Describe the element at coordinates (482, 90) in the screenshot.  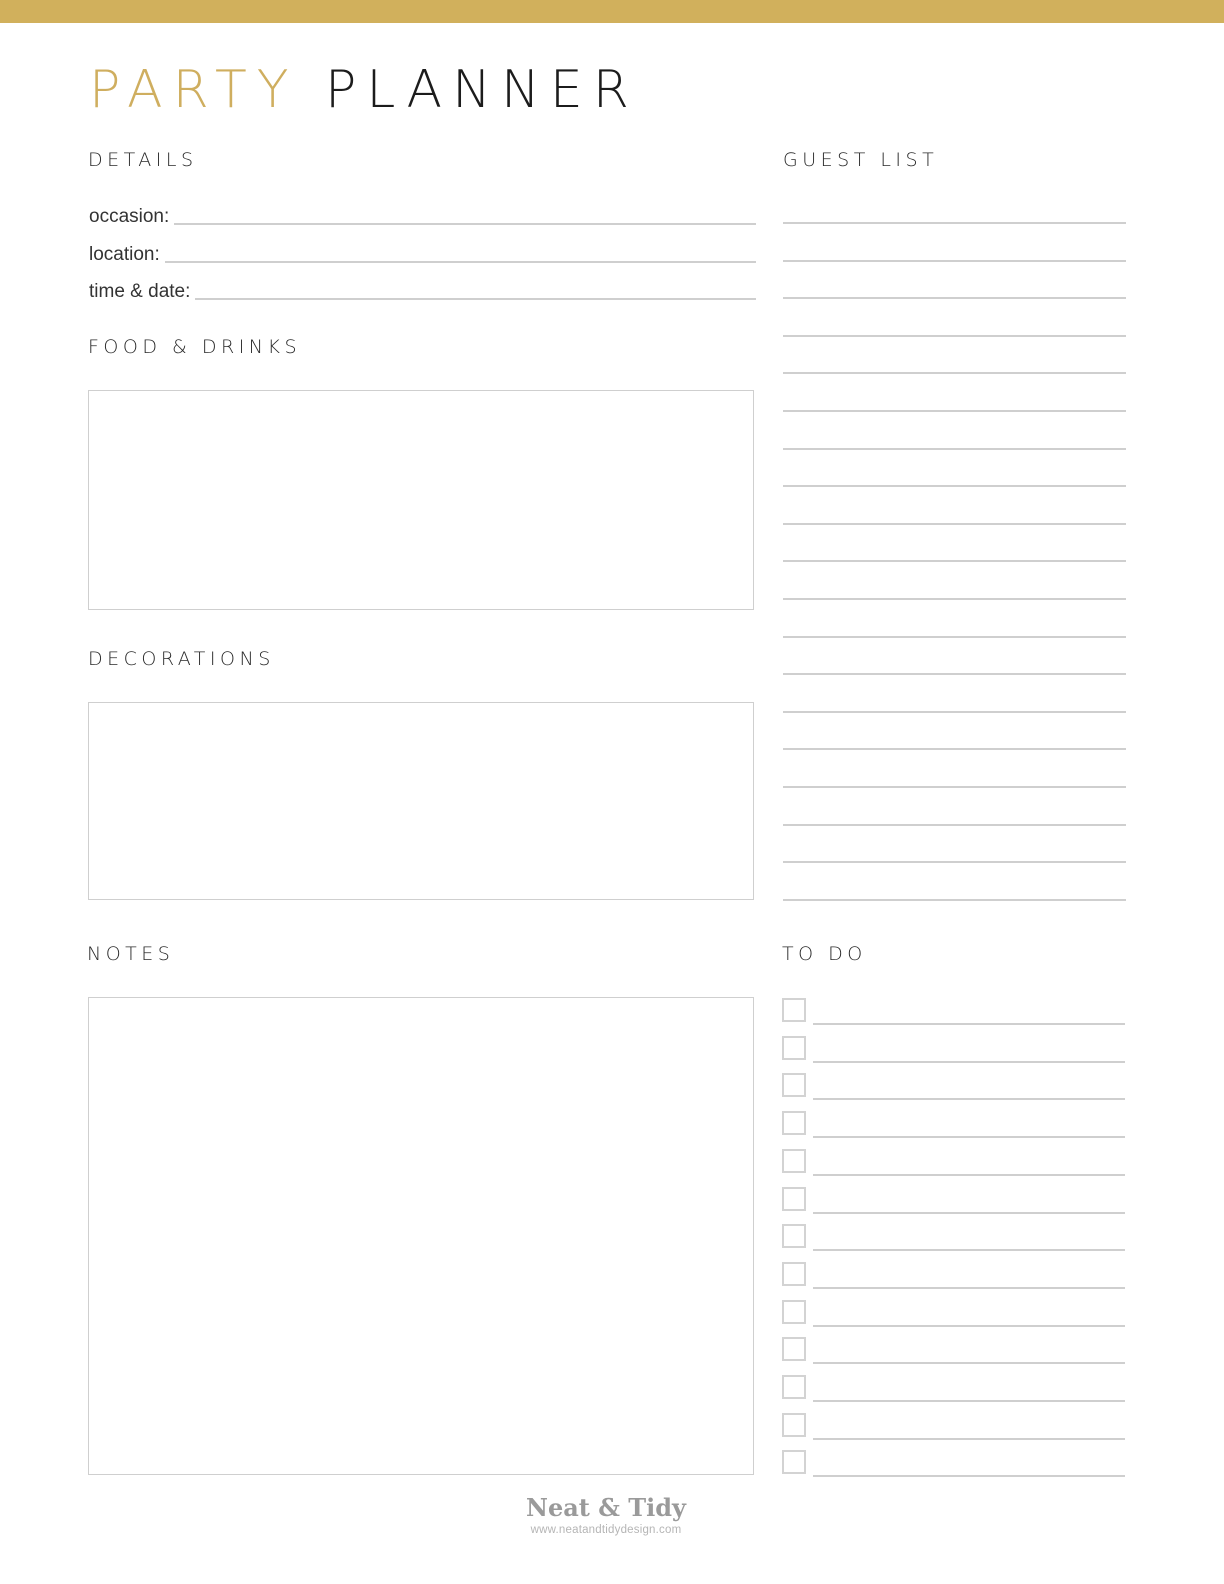
I see `title-planner: PLANNER` at that location.